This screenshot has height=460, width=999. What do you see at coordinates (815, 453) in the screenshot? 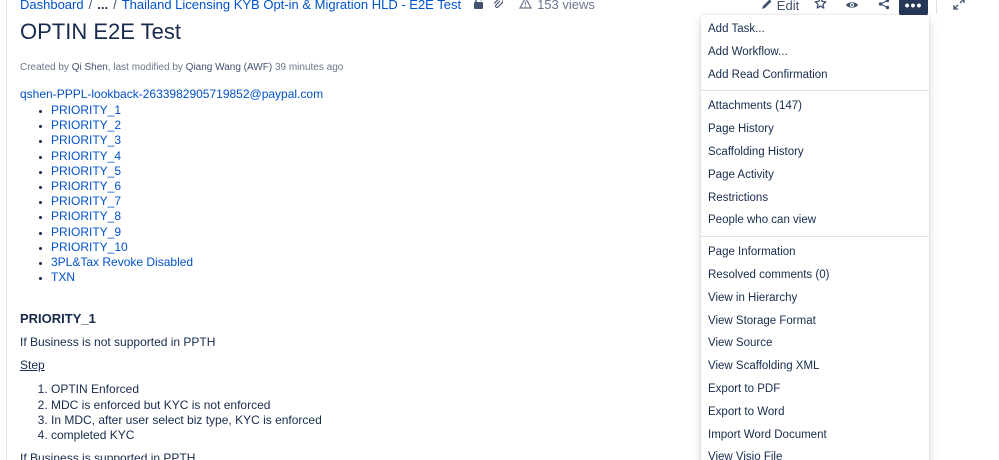
I see `menu-item-view-visio-file: View Visio File` at bounding box center [815, 453].